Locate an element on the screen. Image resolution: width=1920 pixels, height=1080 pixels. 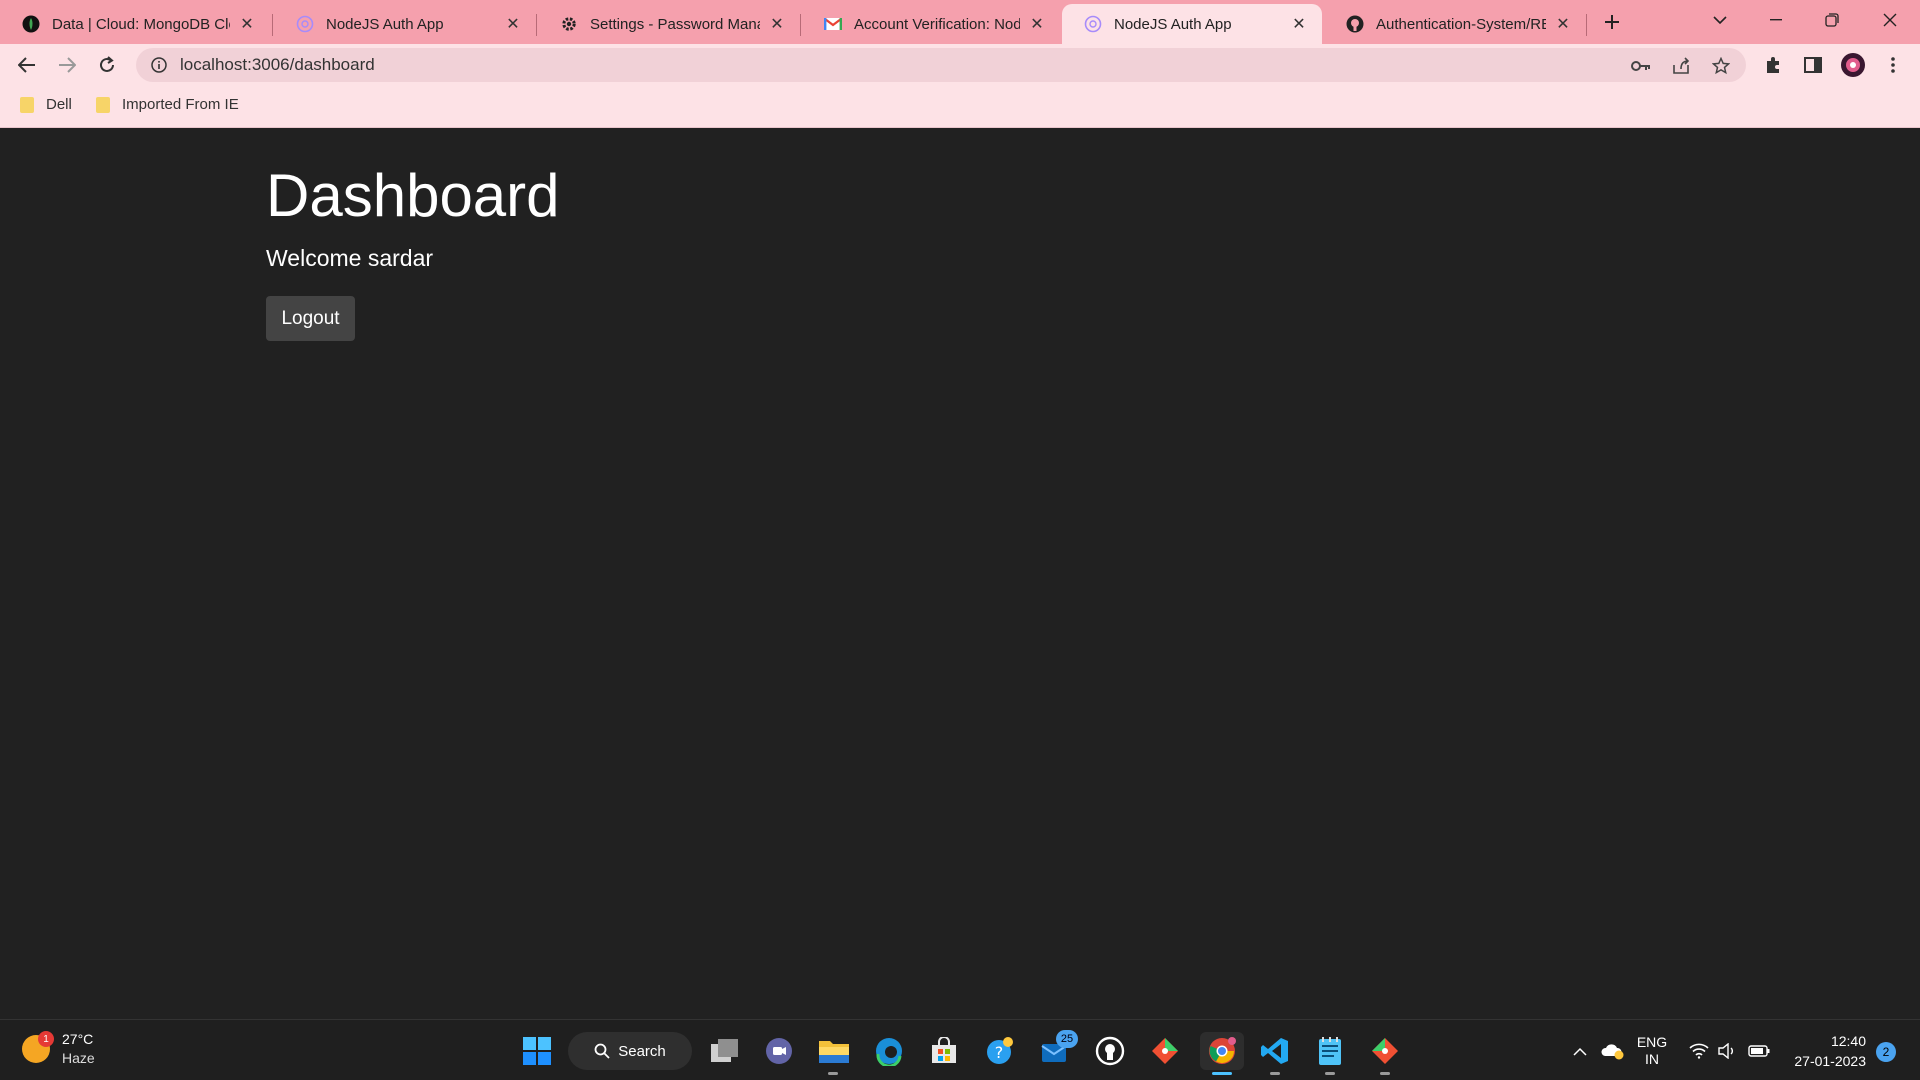
teams-chat-icon is located at coordinates (779, 1051).